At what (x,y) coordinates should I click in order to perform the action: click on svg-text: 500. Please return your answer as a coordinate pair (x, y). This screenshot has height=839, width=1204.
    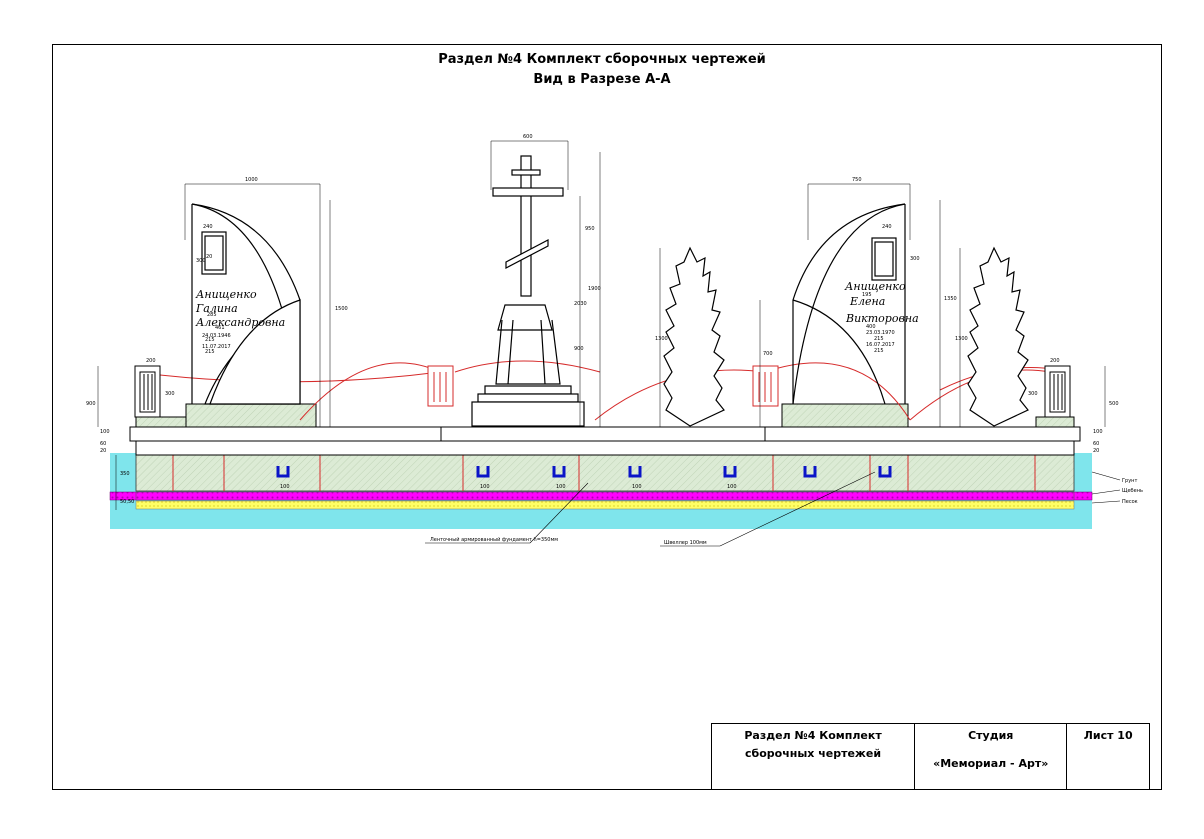
    Looking at the image, I should click on (1114, 404).